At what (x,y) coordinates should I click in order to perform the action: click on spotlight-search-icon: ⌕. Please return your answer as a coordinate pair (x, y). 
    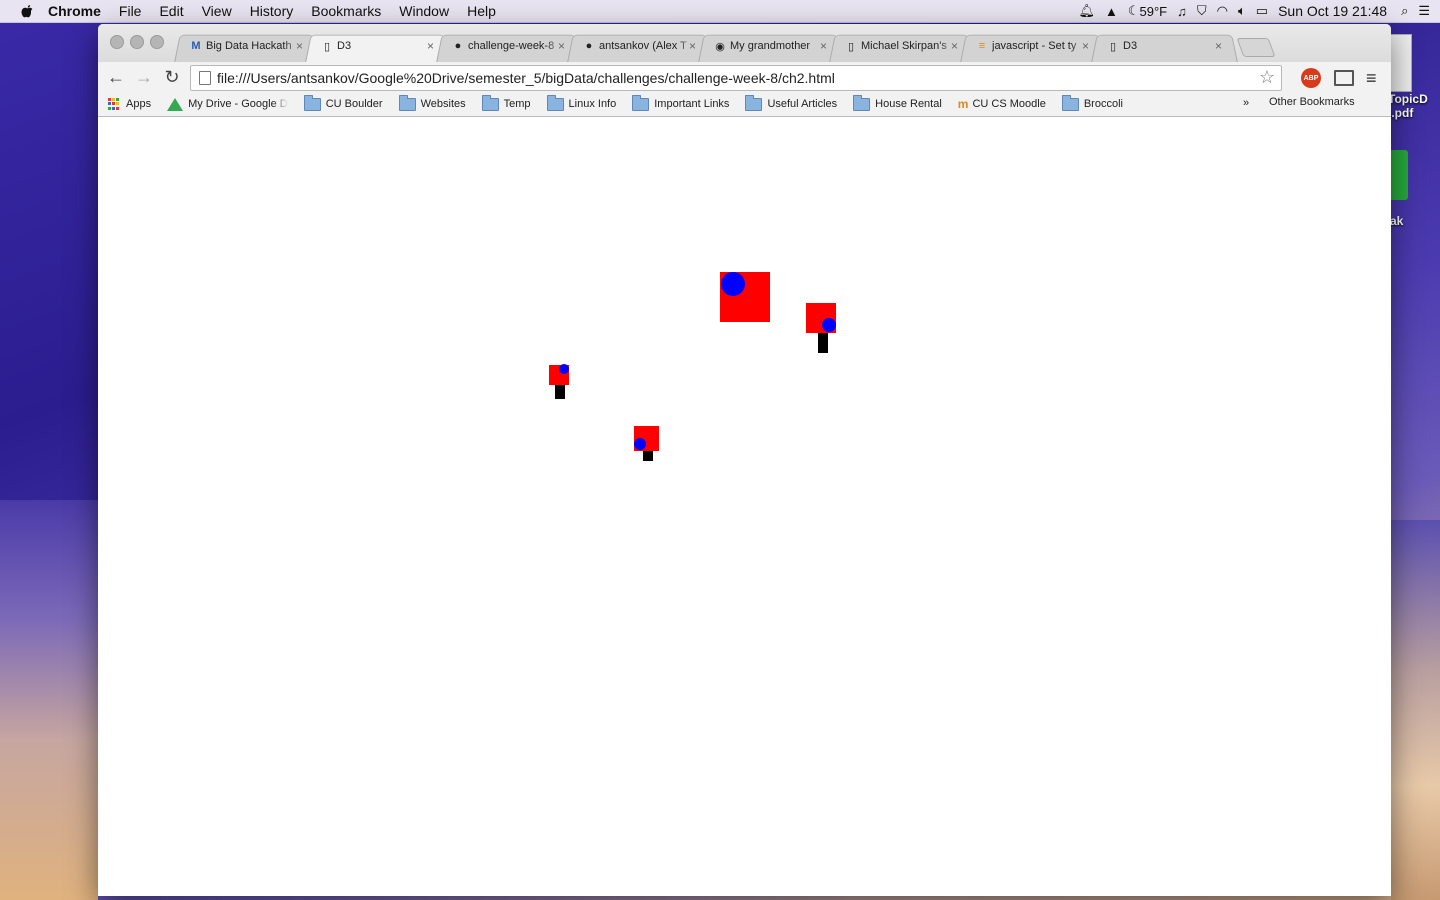
    Looking at the image, I should click on (1404, 11).